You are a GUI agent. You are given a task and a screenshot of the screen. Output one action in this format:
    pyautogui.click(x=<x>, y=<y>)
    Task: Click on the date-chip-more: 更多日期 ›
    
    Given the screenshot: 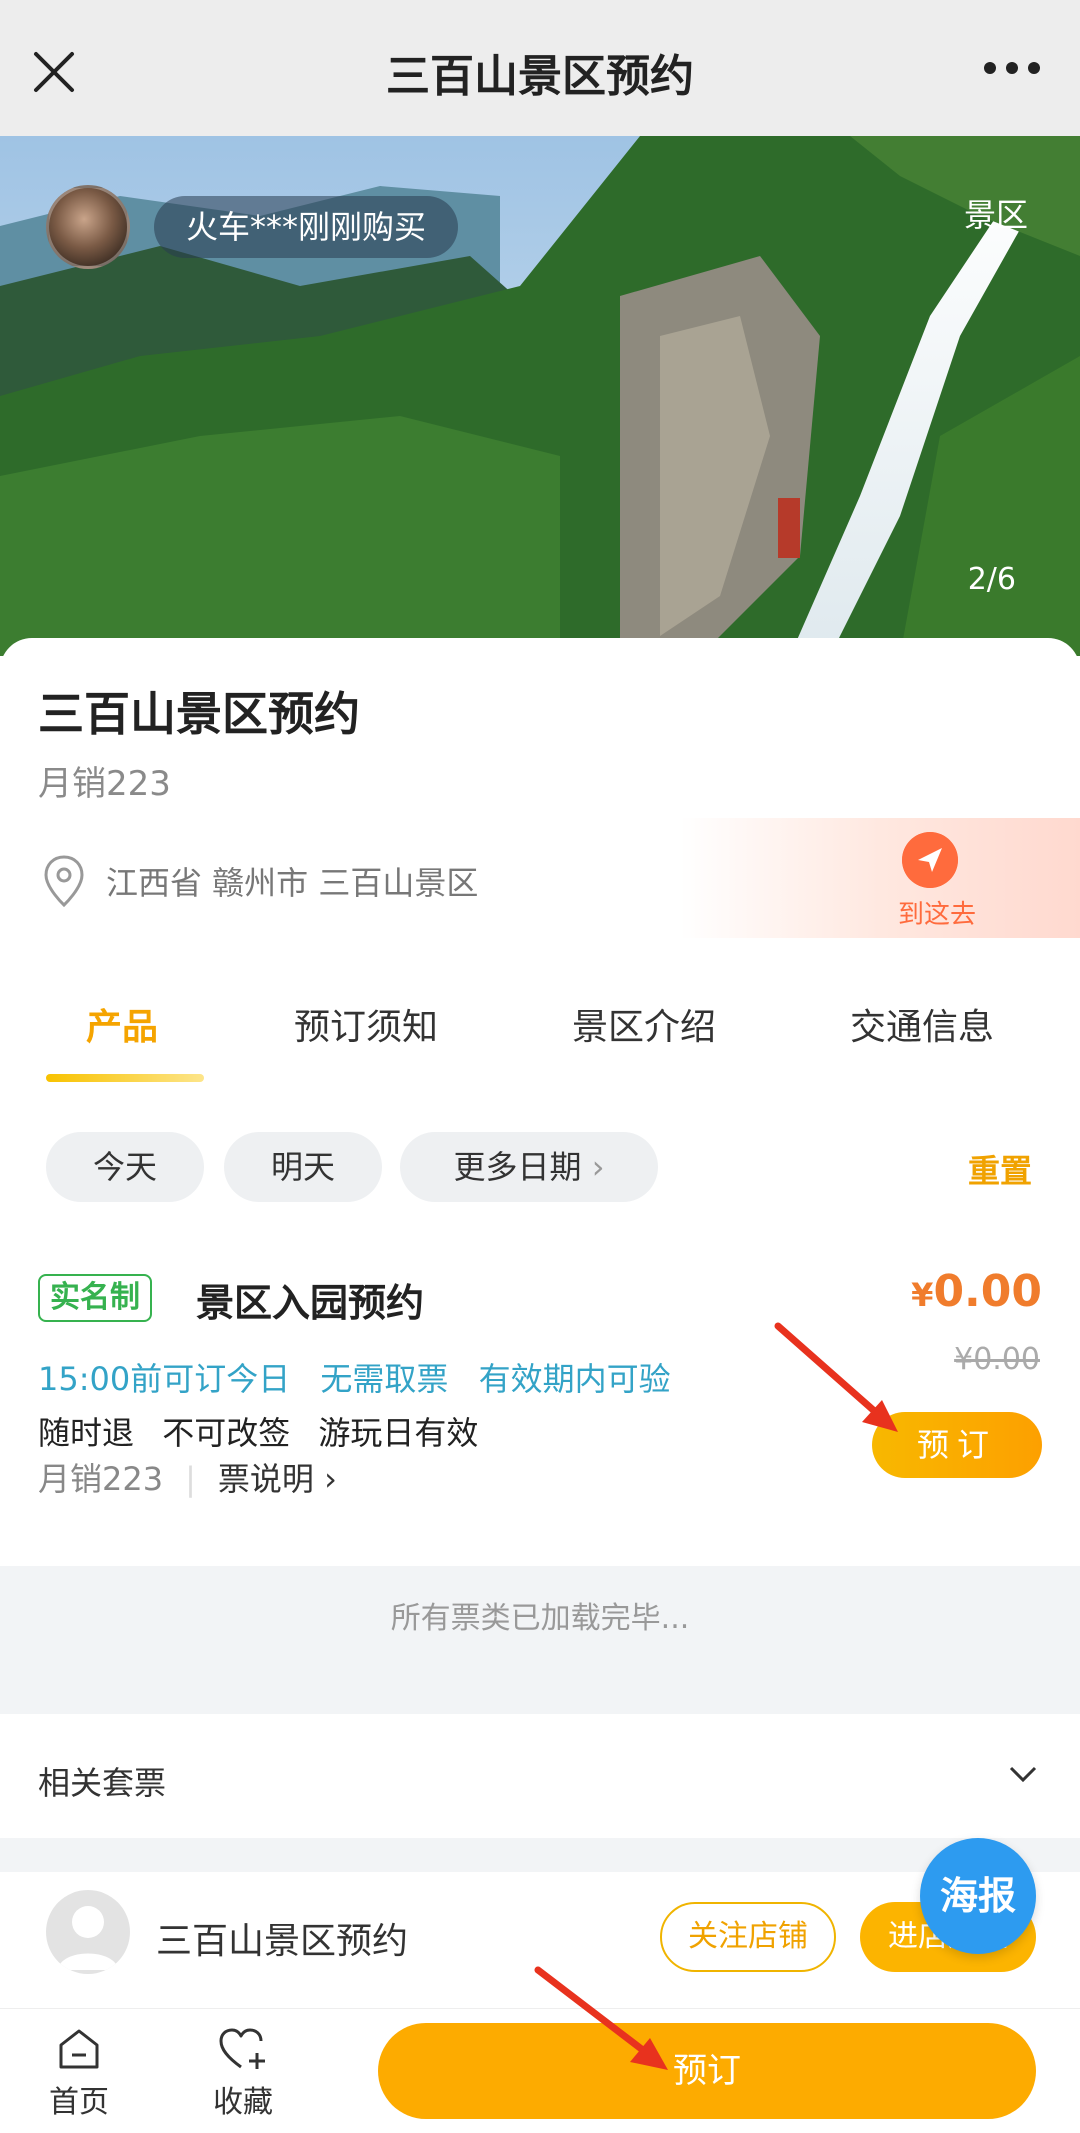 What is the action you would take?
    pyautogui.click(x=529, y=1167)
    